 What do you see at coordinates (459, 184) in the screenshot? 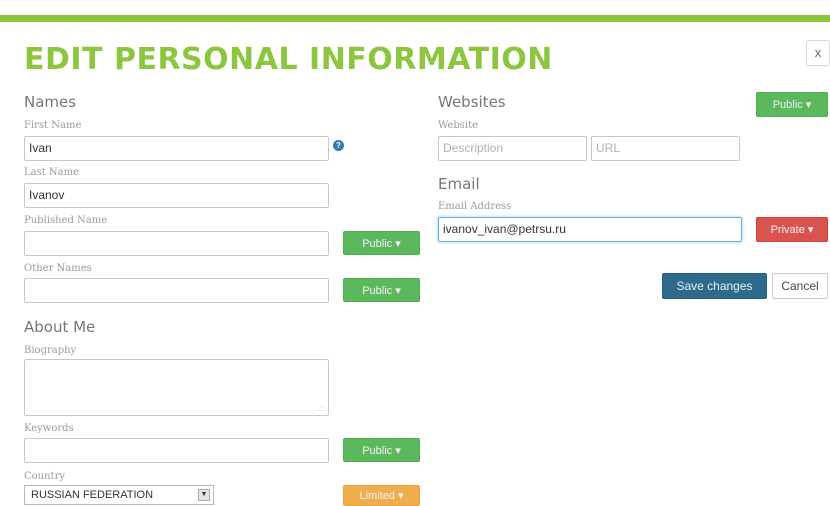
I see `email-heading: Email` at bounding box center [459, 184].